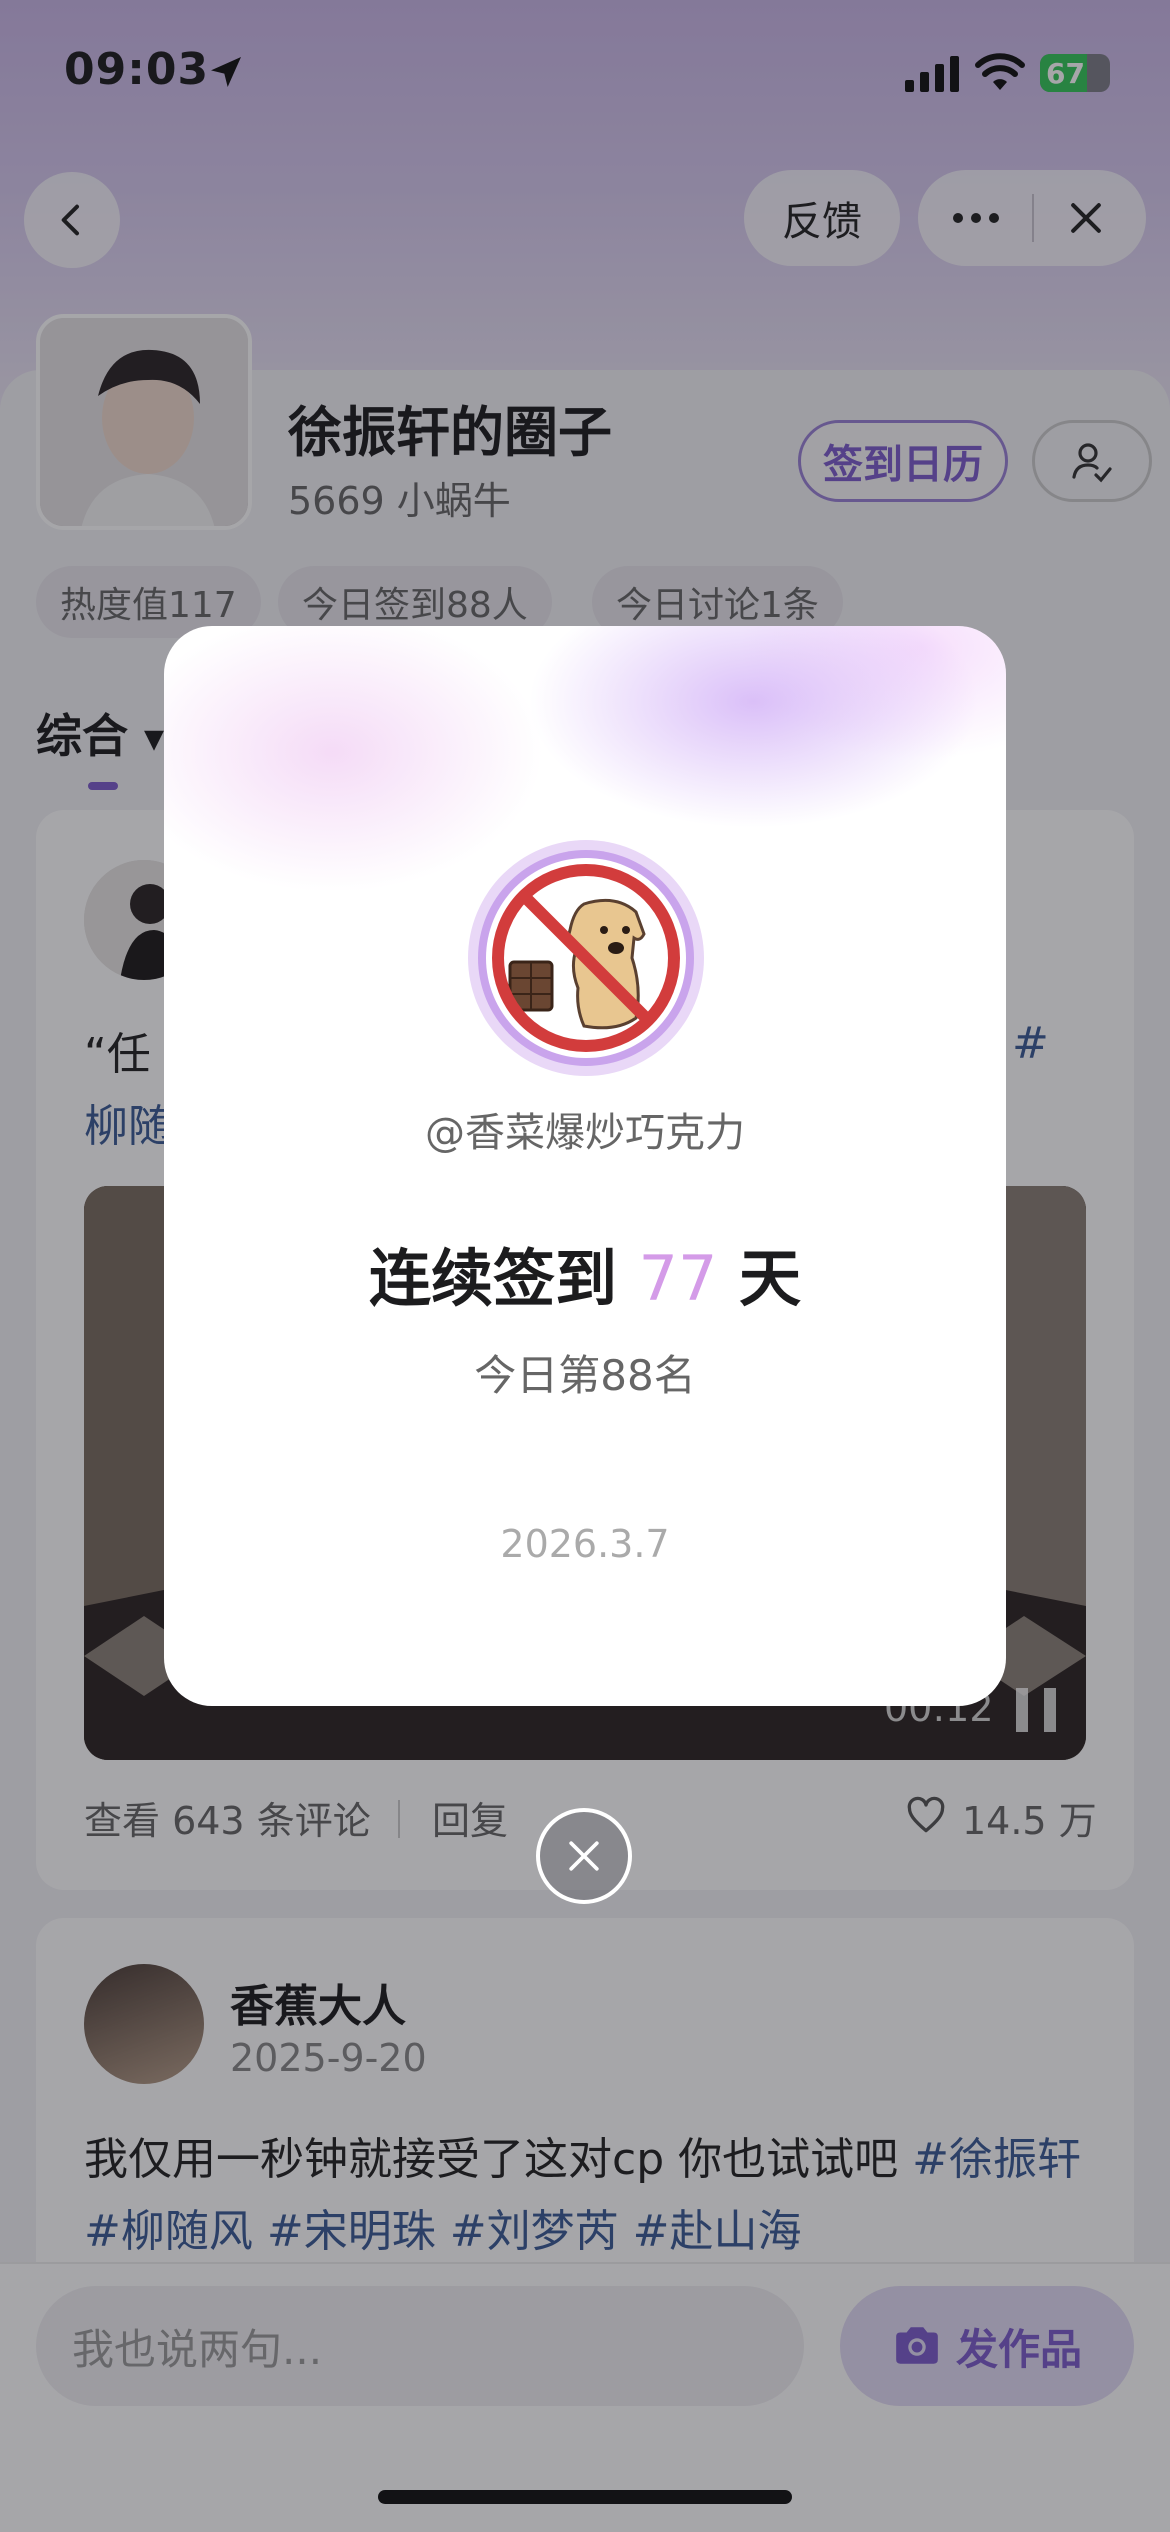 This screenshot has height=2532, width=1170. Describe the element at coordinates (503, 1278) in the screenshot. I see `streak-prefix: 连续签到` at that location.